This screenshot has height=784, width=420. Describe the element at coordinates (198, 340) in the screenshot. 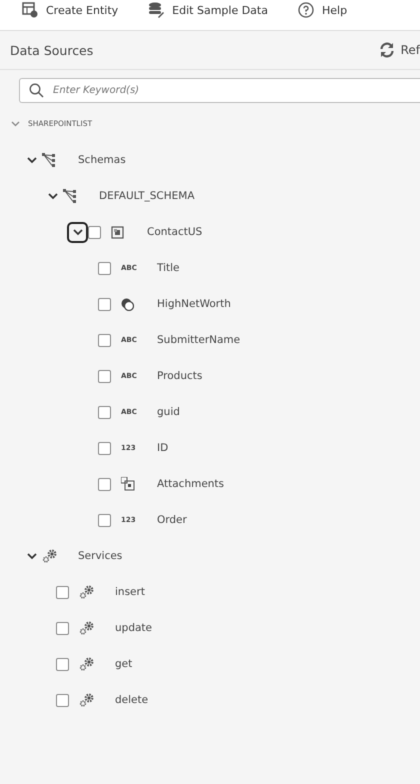

I see `tree-item: SubmitterName` at that location.